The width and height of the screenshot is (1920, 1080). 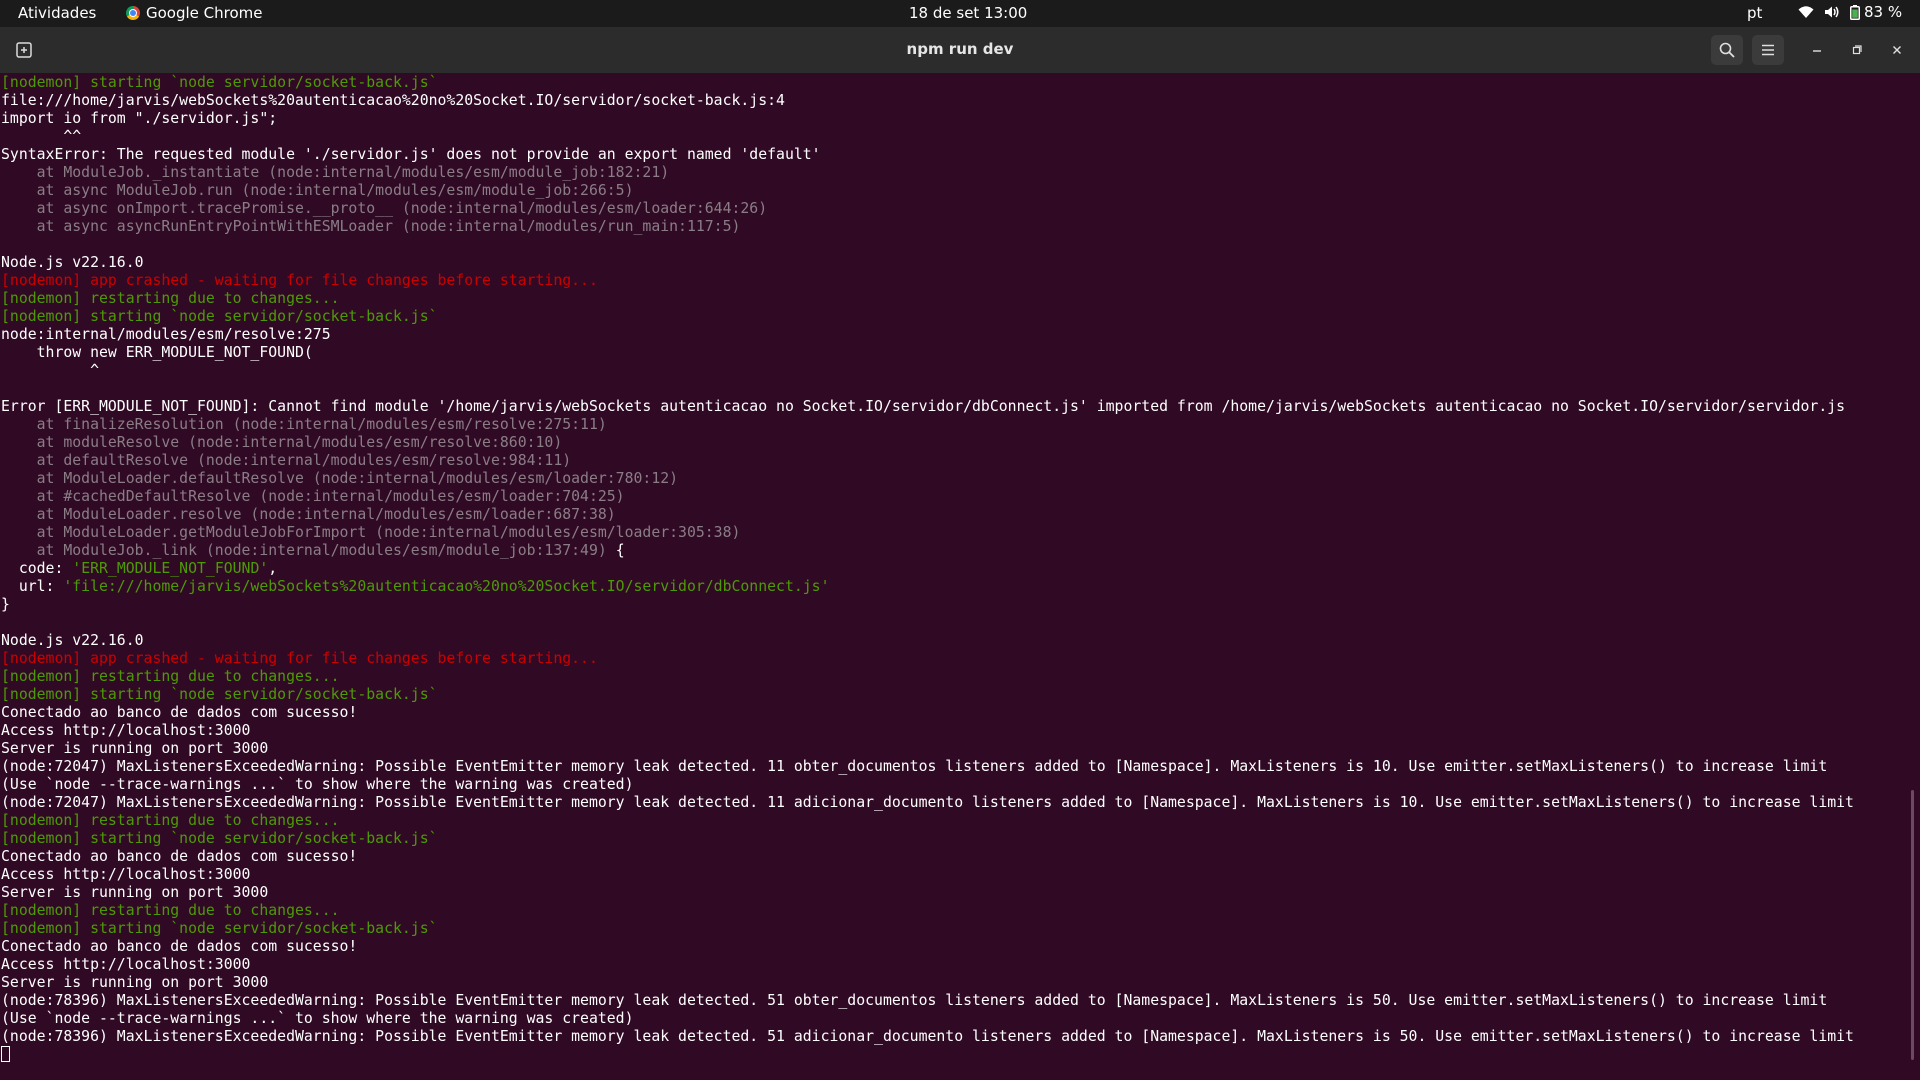 I want to click on search-icon, so click(x=1727, y=50).